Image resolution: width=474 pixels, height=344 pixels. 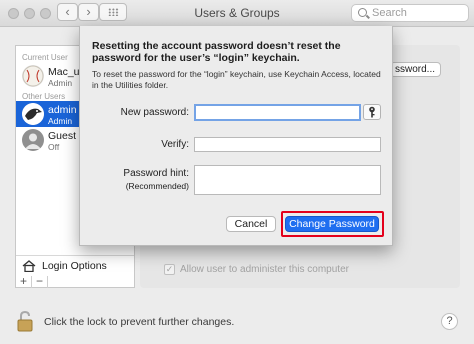 I want to click on change-password-button: Change Password, so click(x=332, y=224).